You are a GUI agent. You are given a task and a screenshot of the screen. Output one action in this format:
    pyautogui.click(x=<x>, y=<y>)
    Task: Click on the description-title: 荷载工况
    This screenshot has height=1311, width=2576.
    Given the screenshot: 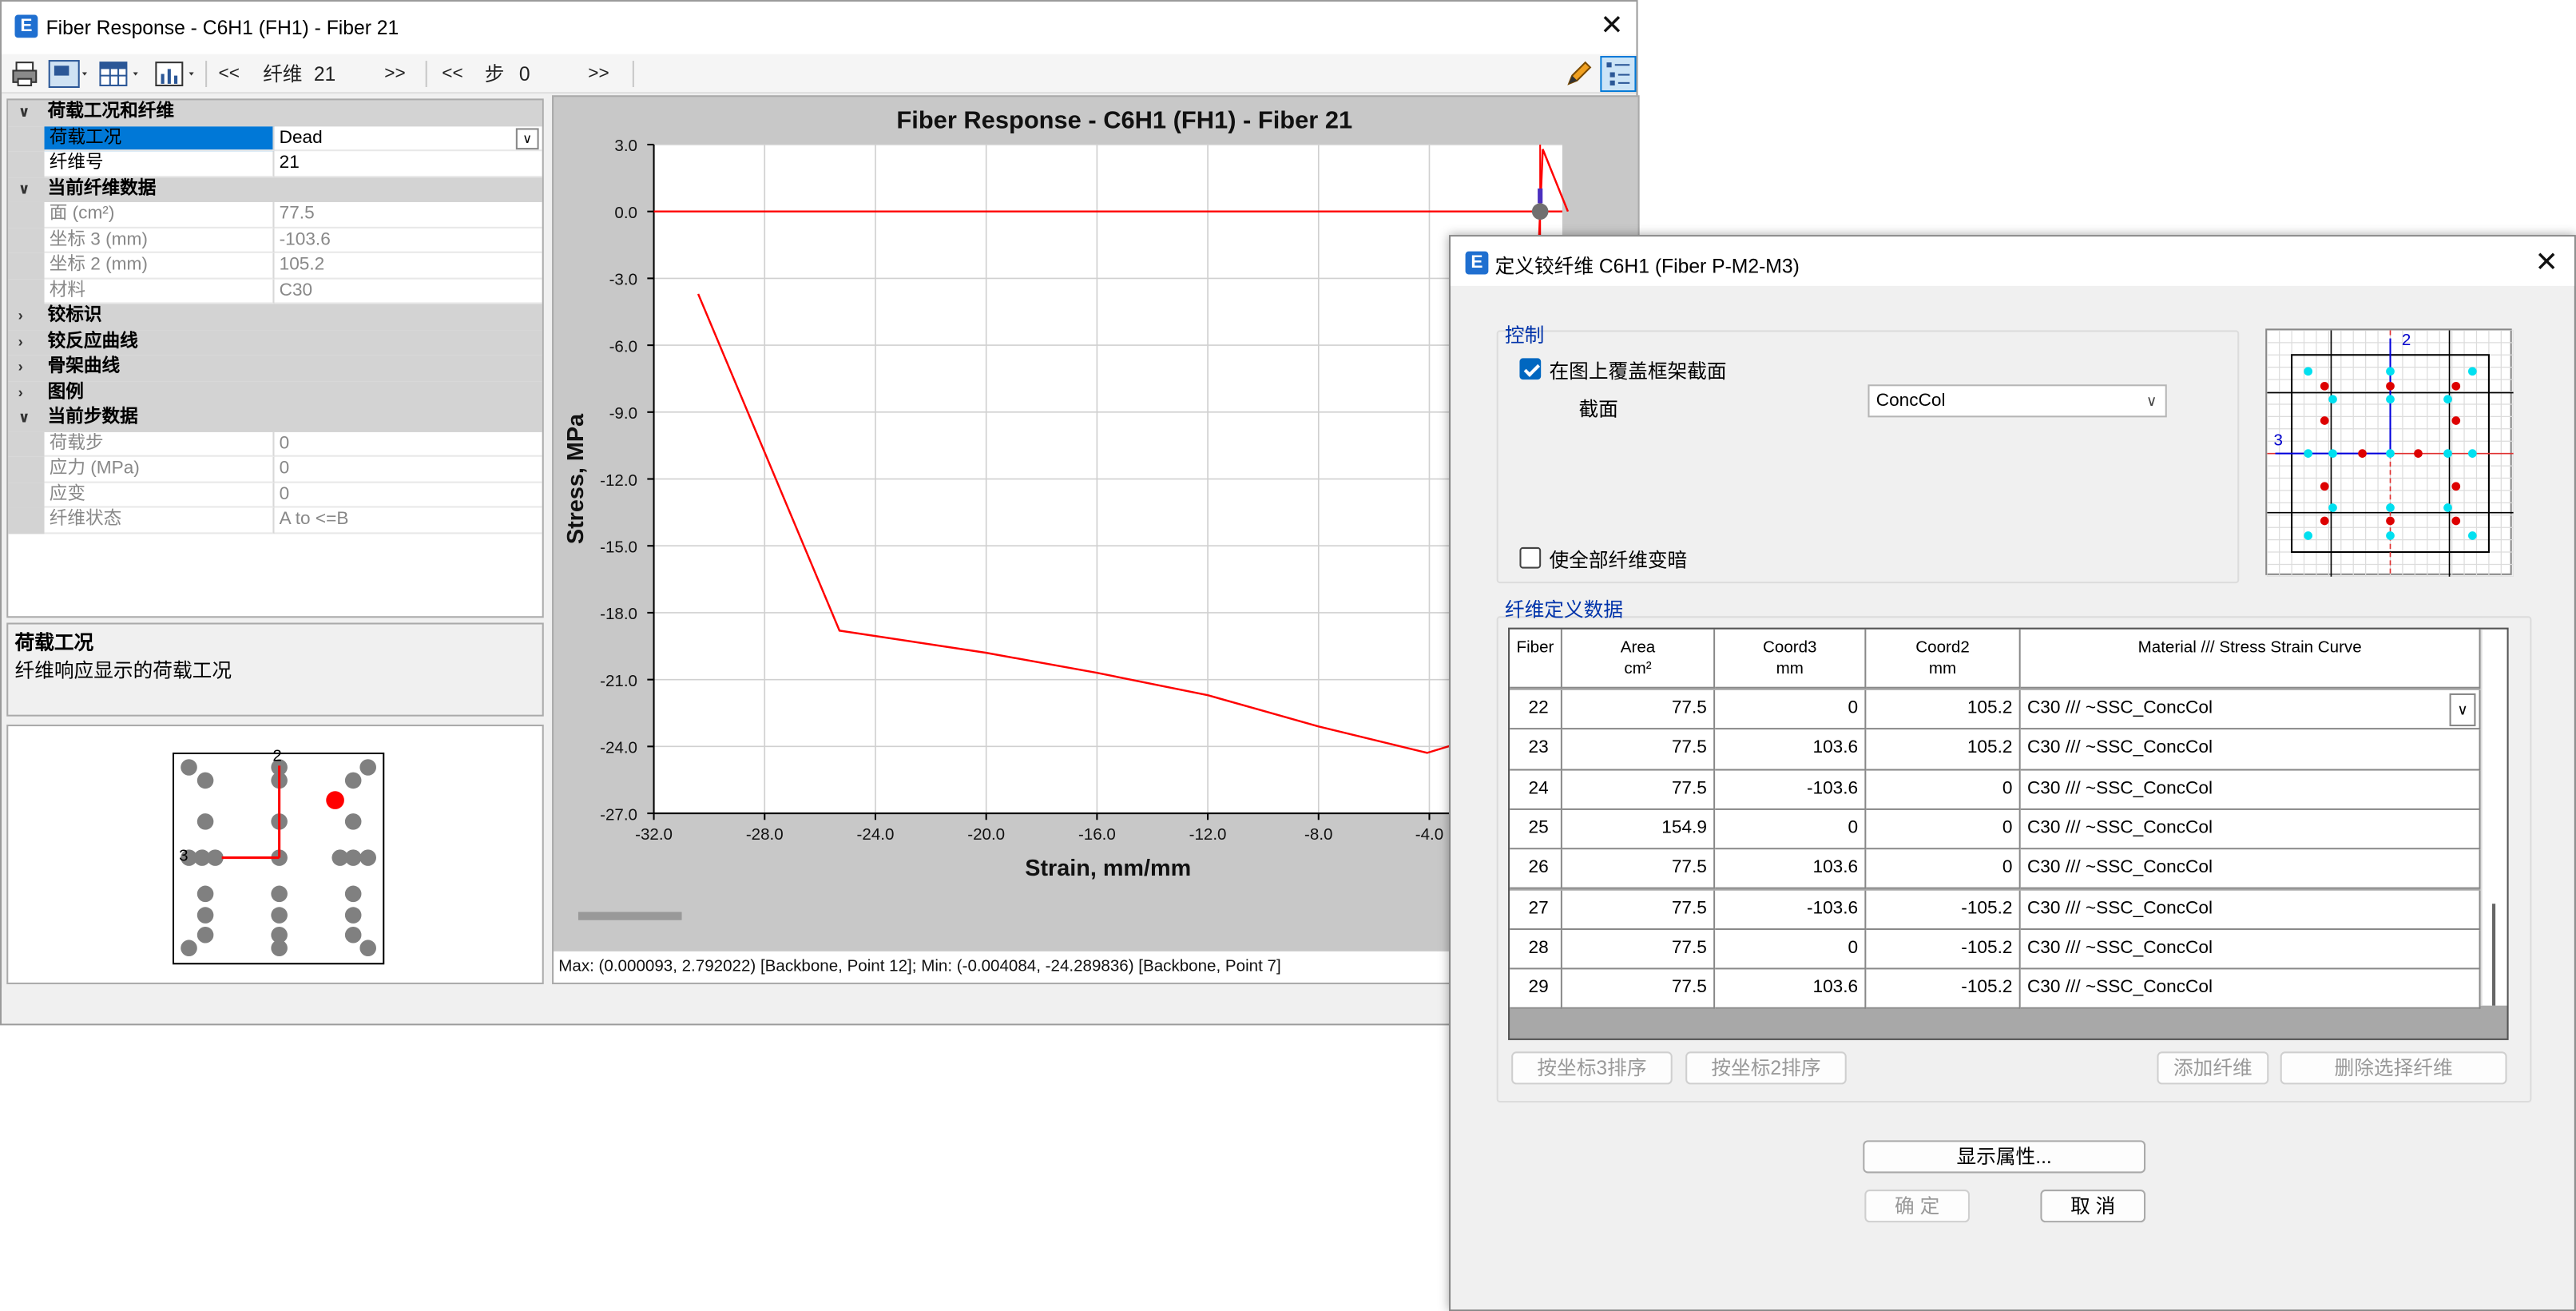 What is the action you would take?
    pyautogui.click(x=54, y=642)
    